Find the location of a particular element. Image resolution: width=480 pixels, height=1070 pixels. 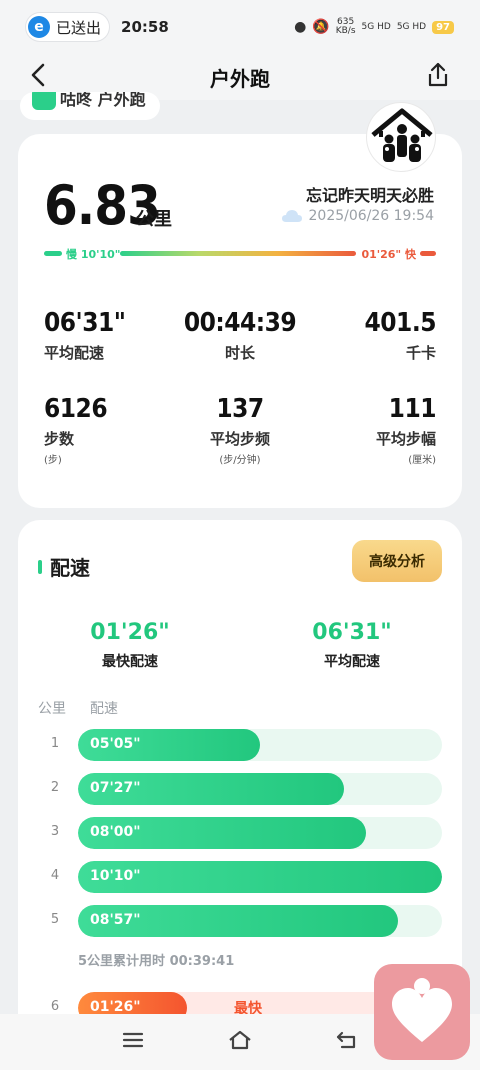

floating-heart-app is located at coordinates (422, 1012).